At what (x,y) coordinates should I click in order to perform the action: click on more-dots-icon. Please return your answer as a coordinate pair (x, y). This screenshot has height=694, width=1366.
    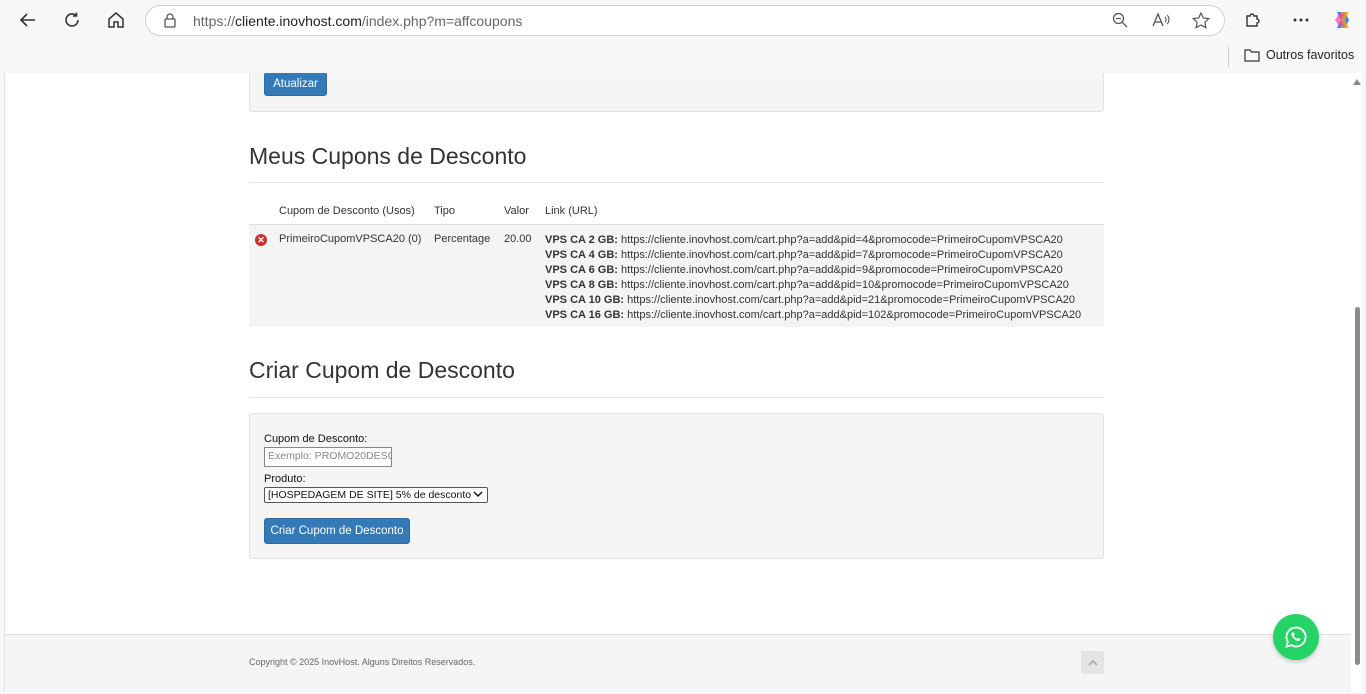
    Looking at the image, I should click on (1301, 20).